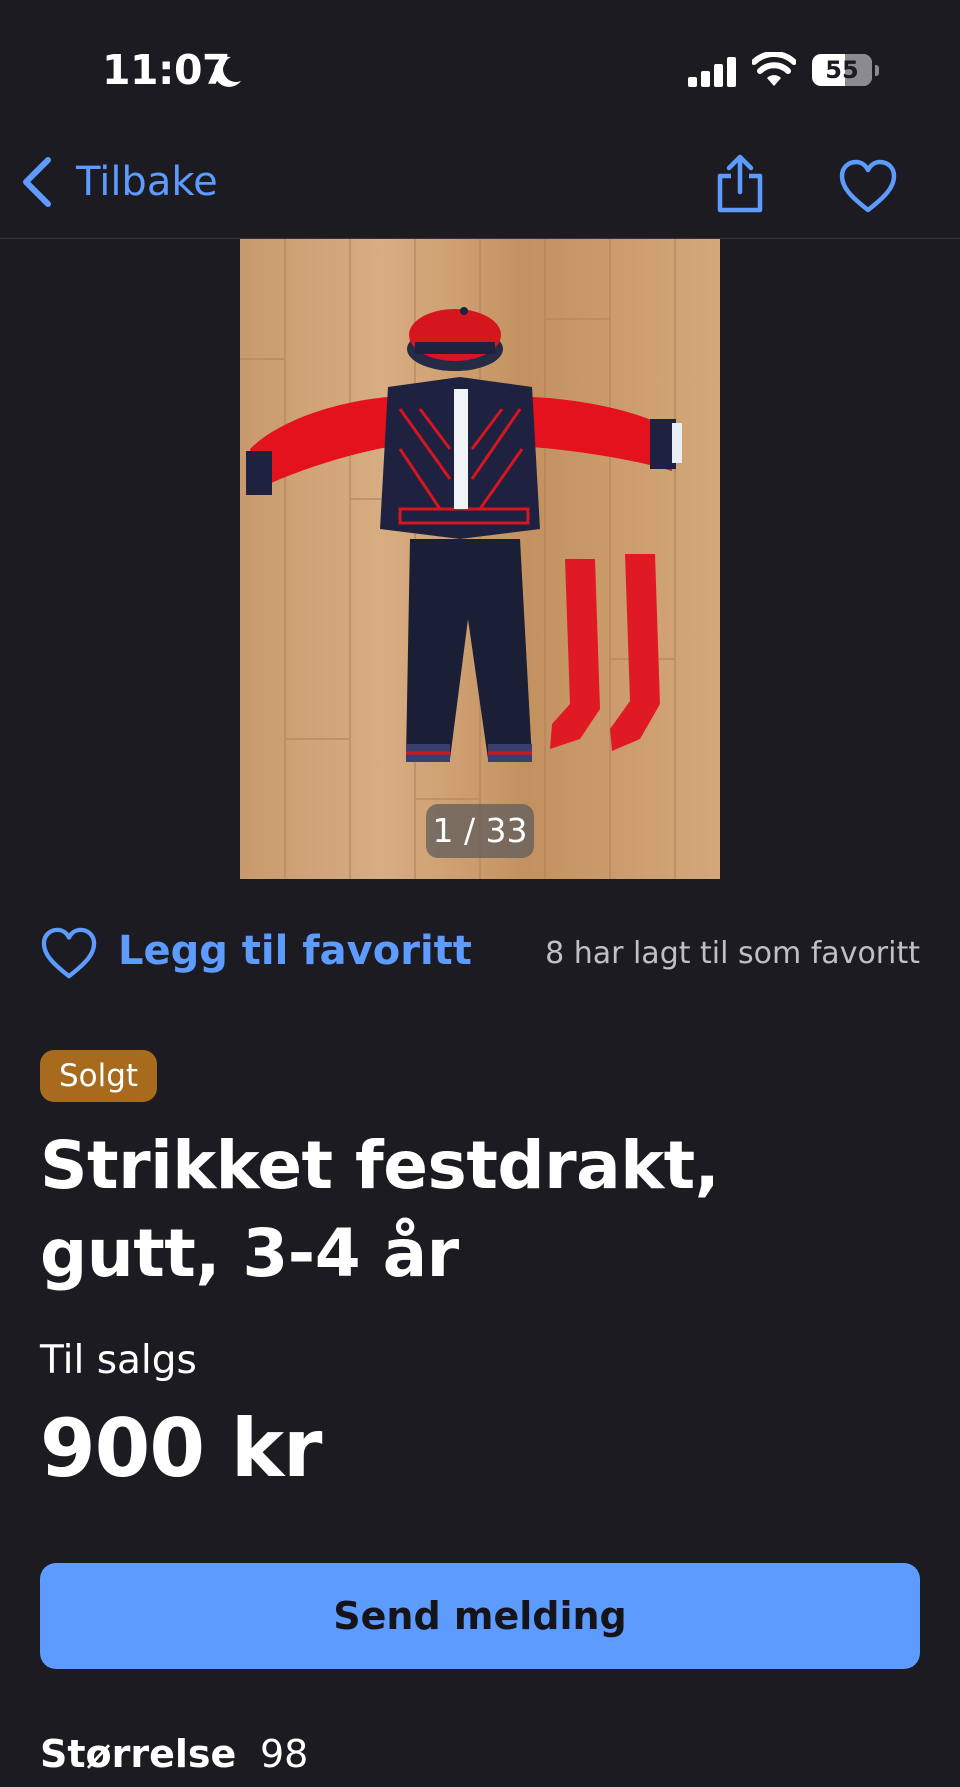 The height and width of the screenshot is (1787, 960). Describe the element at coordinates (740, 184) in the screenshot. I see `share-icon` at that location.